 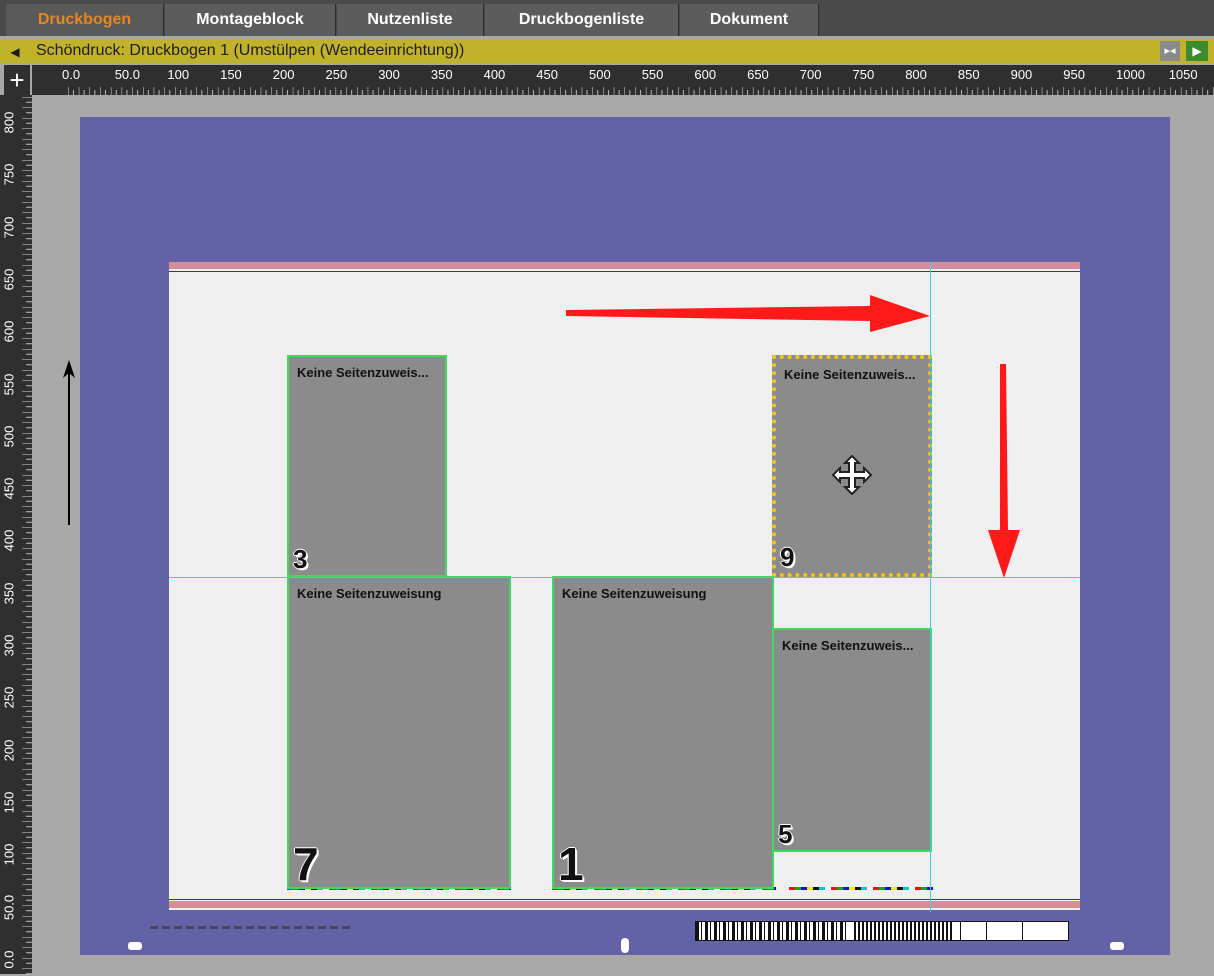 I want to click on barcode-strip, so click(x=882, y=931).